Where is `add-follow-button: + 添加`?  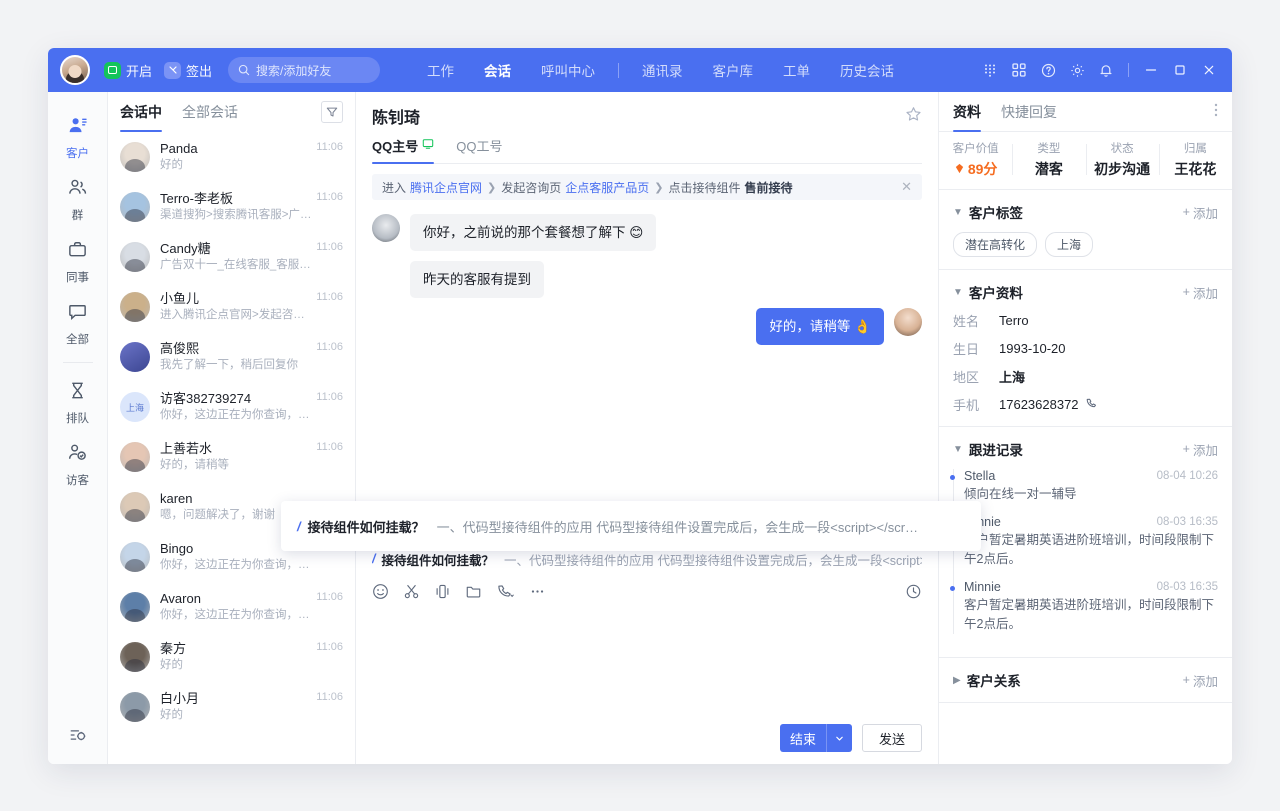 add-follow-button: + 添加 is located at coordinates (1200, 449).